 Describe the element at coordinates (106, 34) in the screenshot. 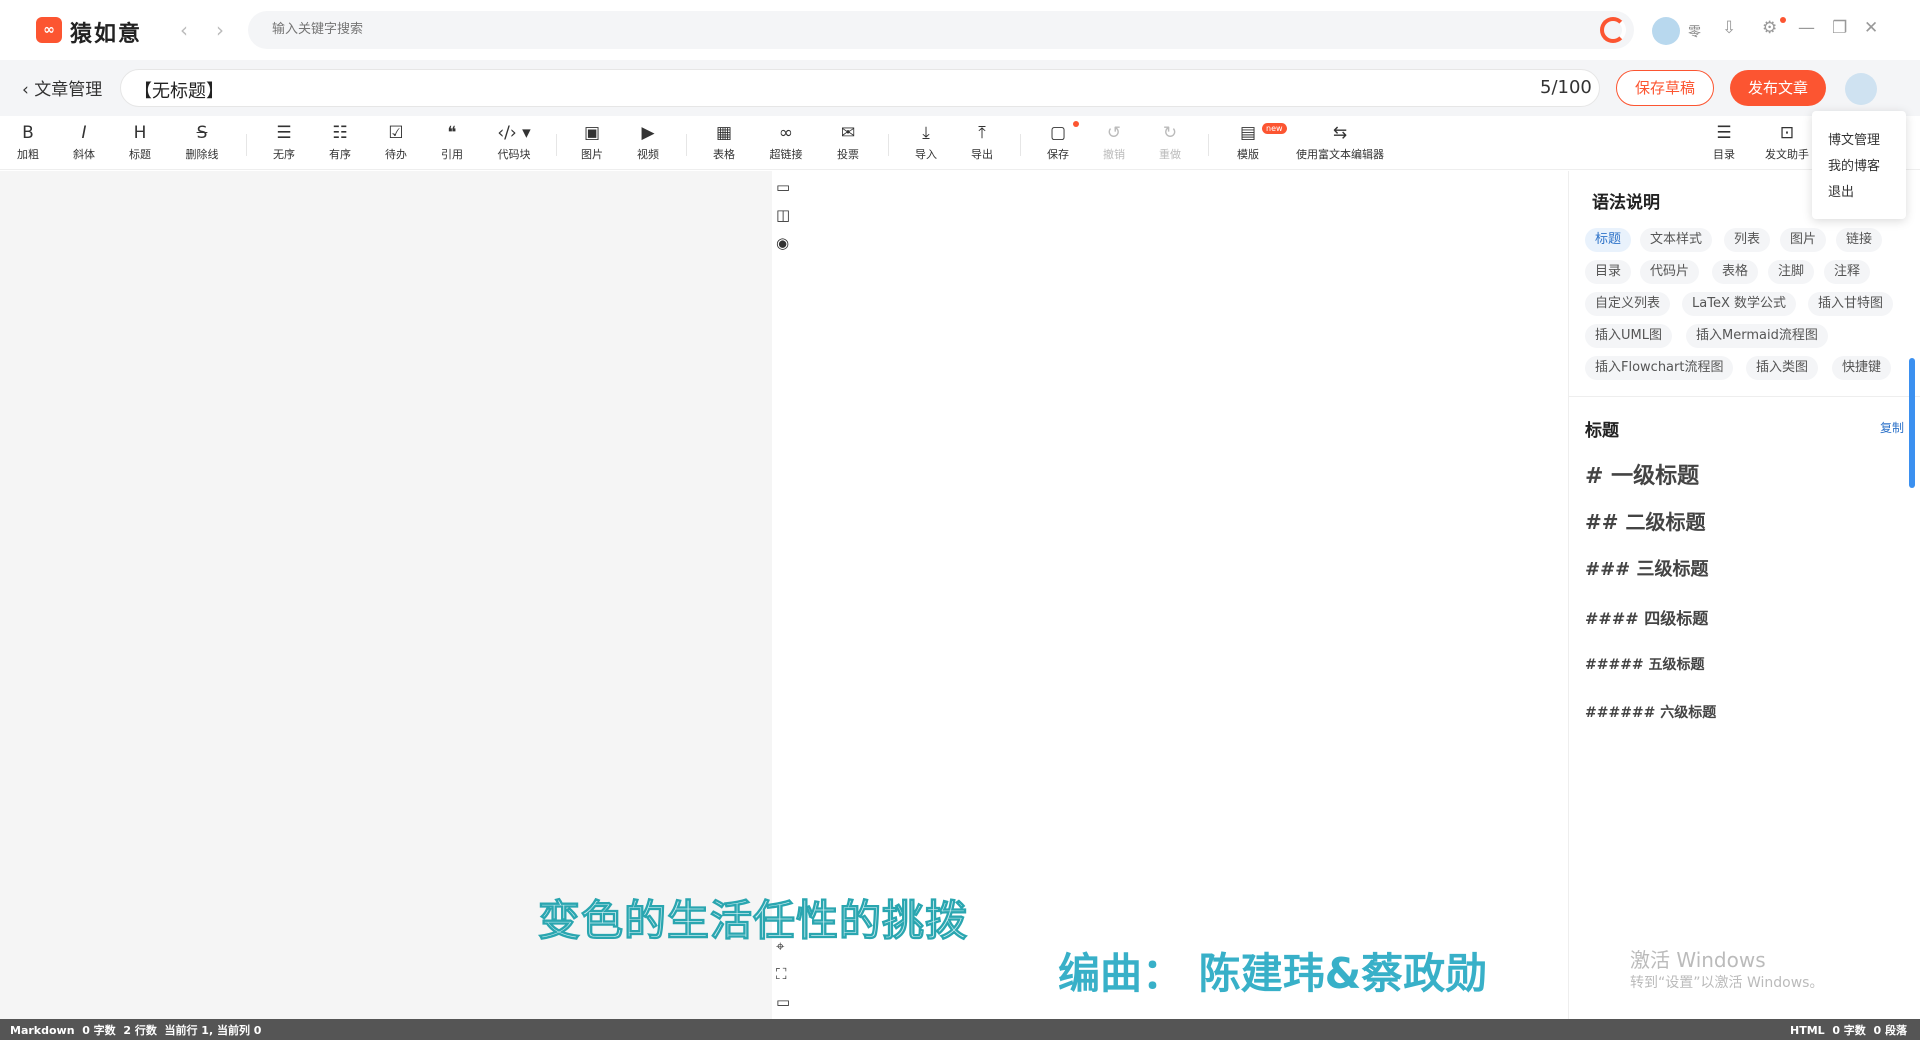

I see `app-title: 猿如意` at that location.